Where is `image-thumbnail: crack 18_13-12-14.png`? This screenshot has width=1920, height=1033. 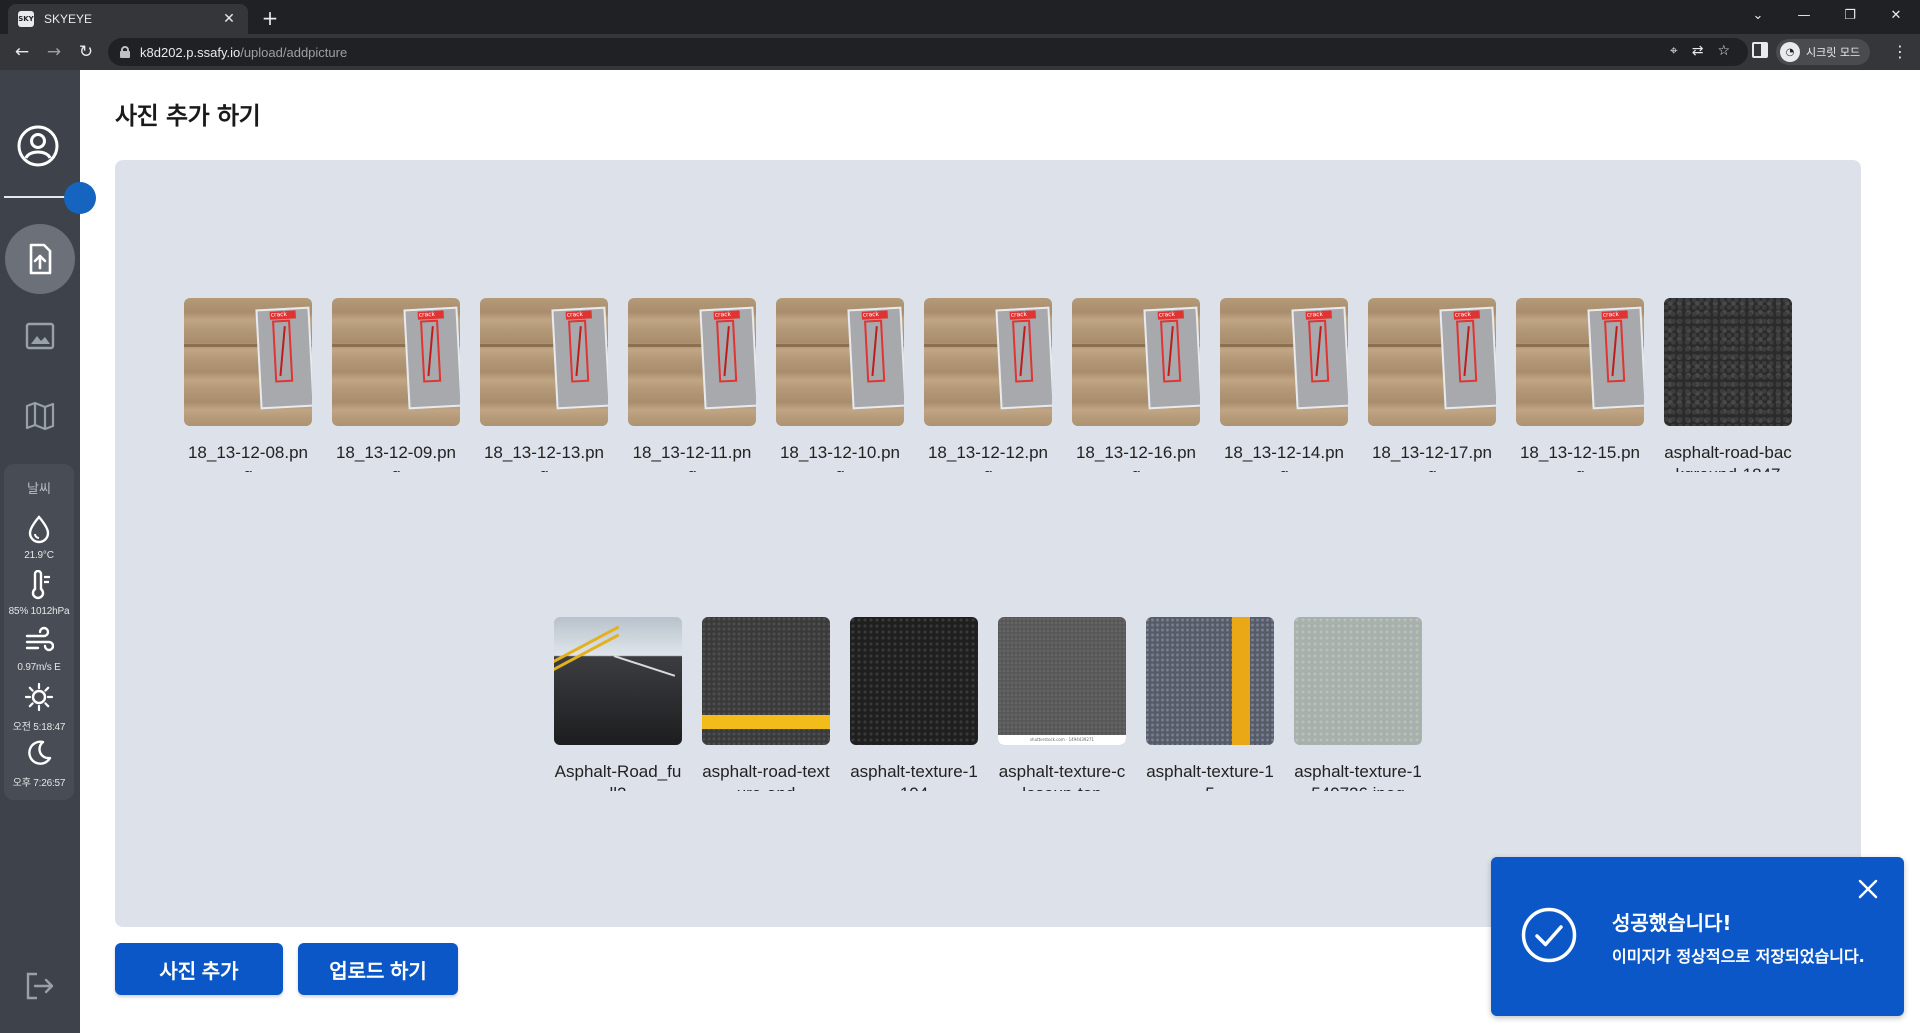
image-thumbnail: crack 18_13-12-14.png is located at coordinates (1284, 385).